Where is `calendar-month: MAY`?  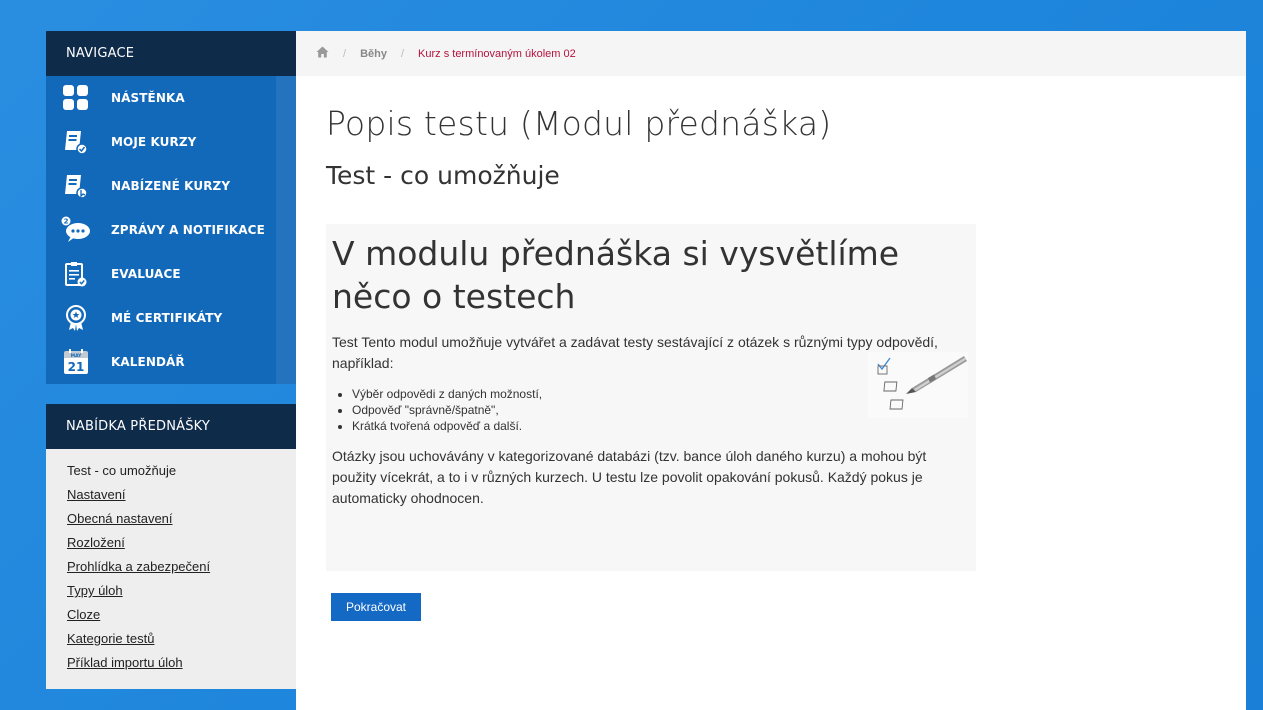 calendar-month: MAY is located at coordinates (77, 356).